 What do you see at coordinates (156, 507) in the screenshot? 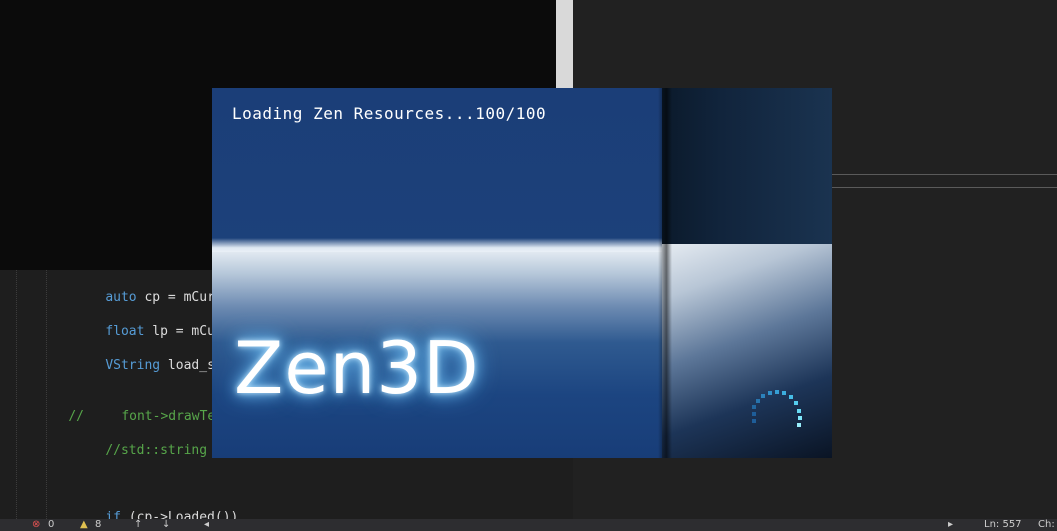
I see `code-line: if (cp->Loaded())` at bounding box center [156, 507].